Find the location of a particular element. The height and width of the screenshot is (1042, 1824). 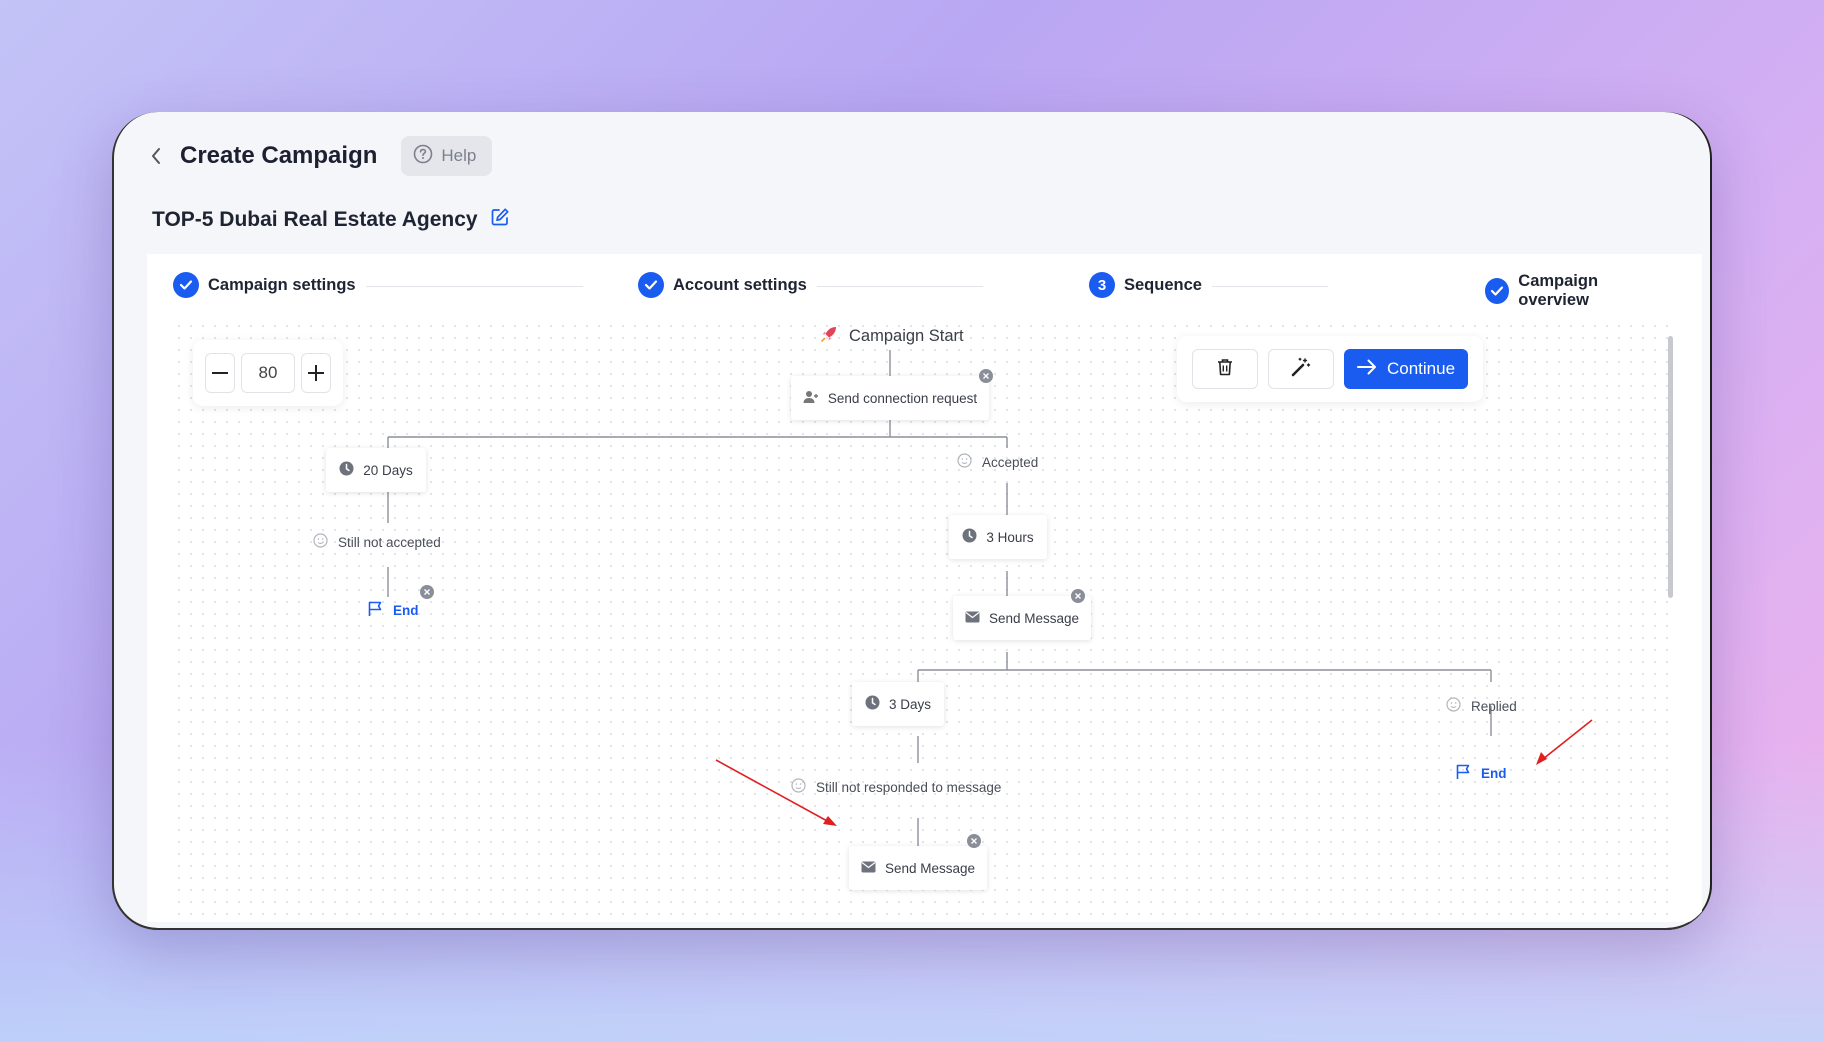

step-label: Campaign overview is located at coordinates (1558, 290).